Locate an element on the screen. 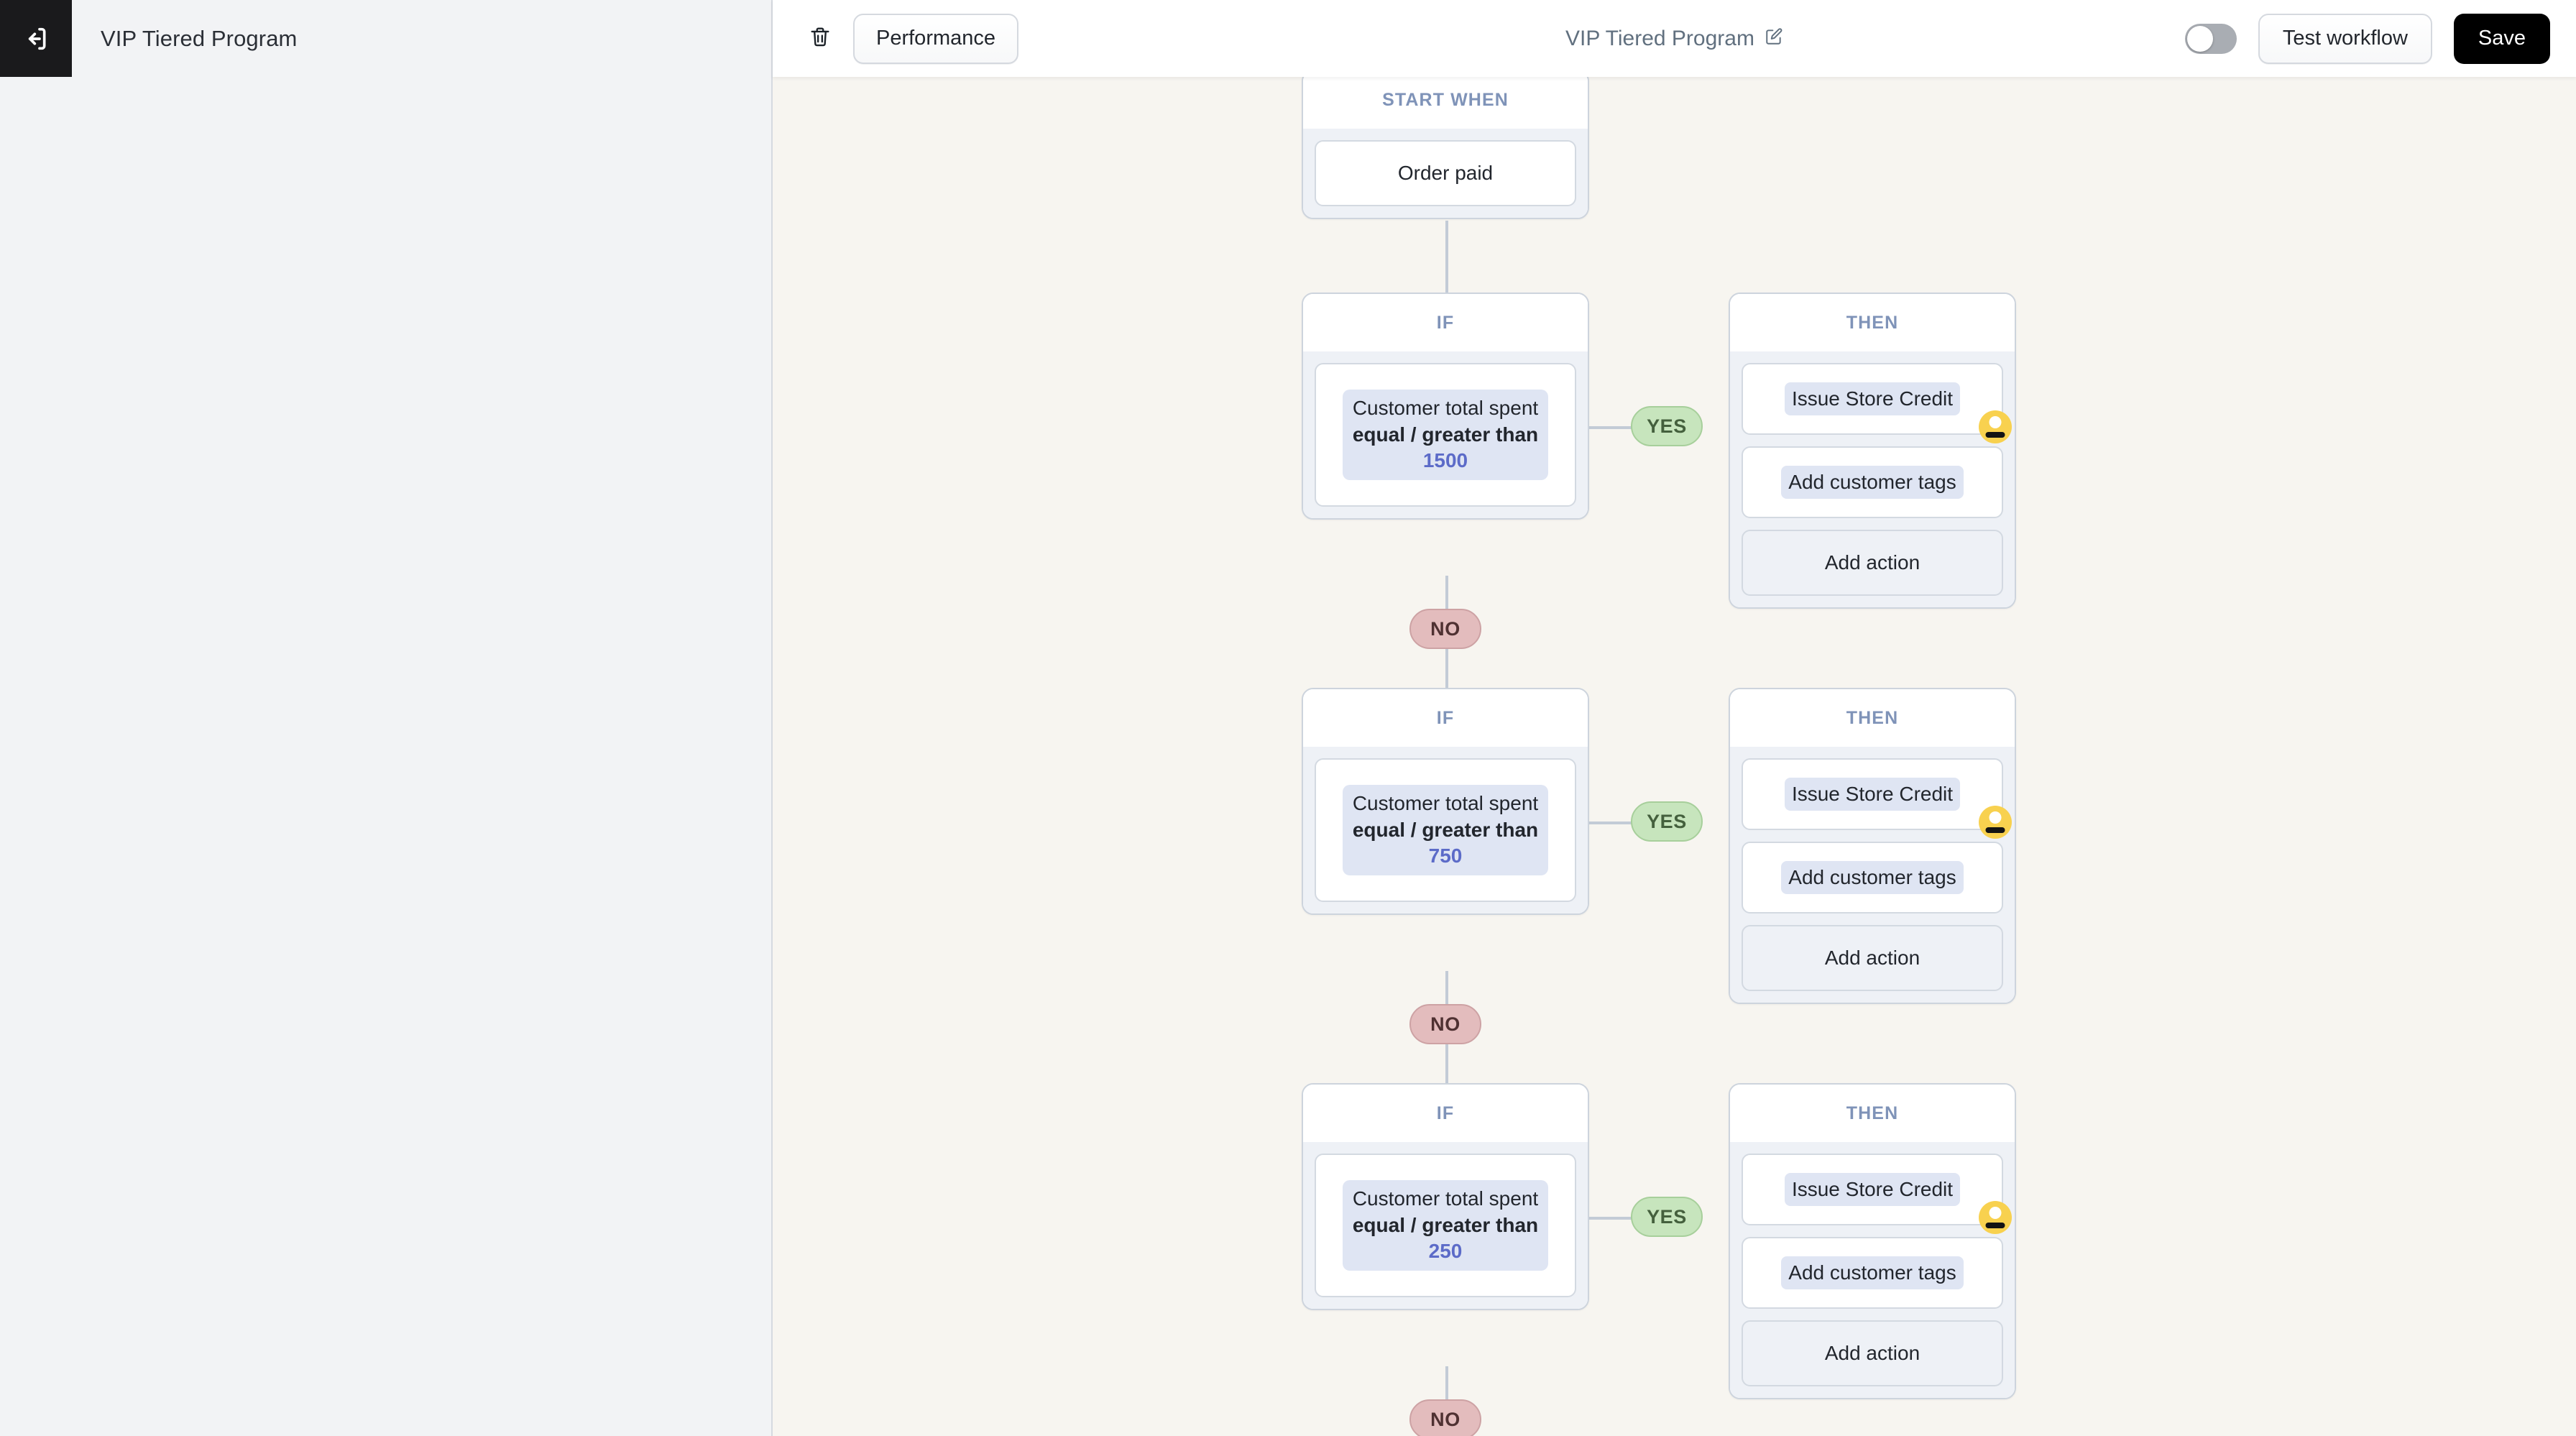 This screenshot has width=2576, height=1436. add-action-button-3: Add action is located at coordinates (1872, 1353).